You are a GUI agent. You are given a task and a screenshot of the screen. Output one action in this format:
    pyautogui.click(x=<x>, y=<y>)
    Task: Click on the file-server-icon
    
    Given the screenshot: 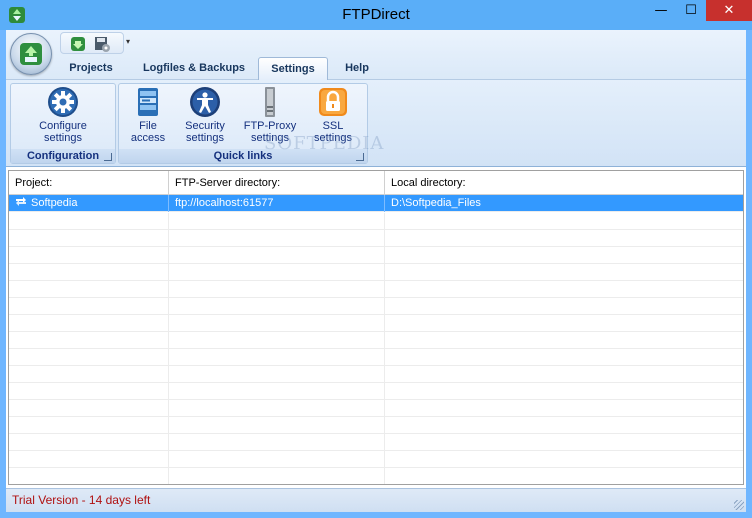 What is the action you would take?
    pyautogui.click(x=148, y=102)
    